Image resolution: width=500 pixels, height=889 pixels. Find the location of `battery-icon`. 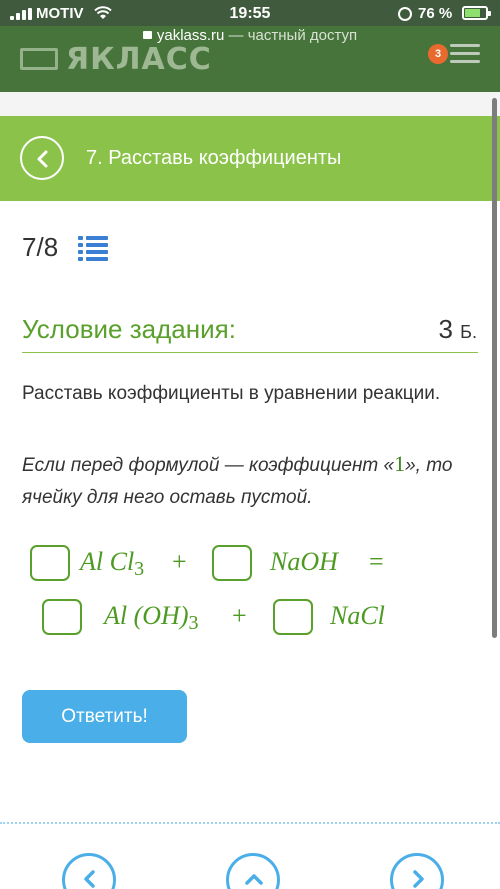

battery-icon is located at coordinates (476, 13).